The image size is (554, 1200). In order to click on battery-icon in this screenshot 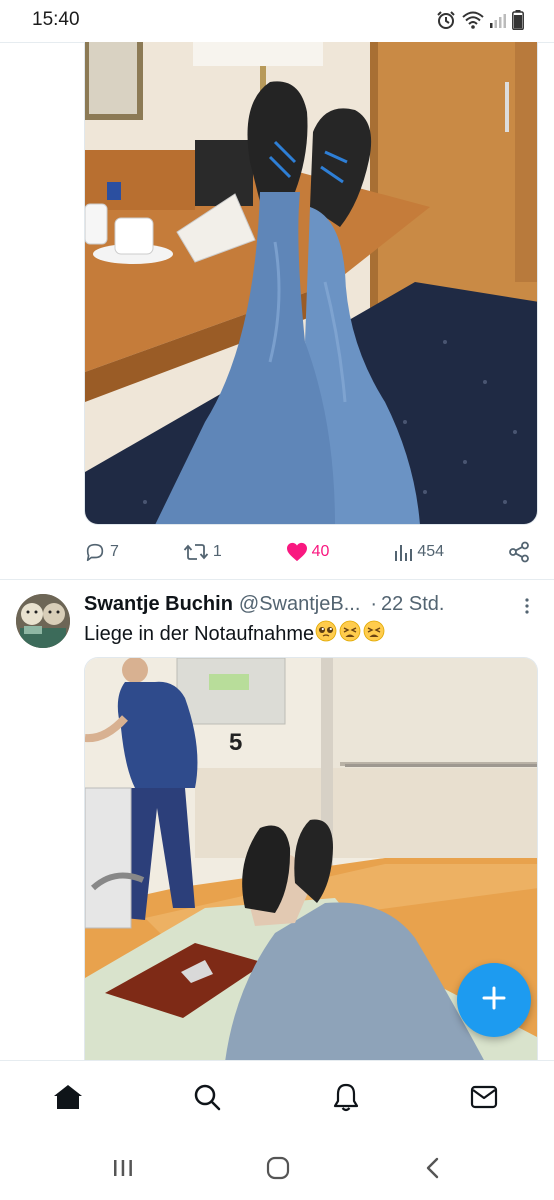, I will do `click(518, 20)`.